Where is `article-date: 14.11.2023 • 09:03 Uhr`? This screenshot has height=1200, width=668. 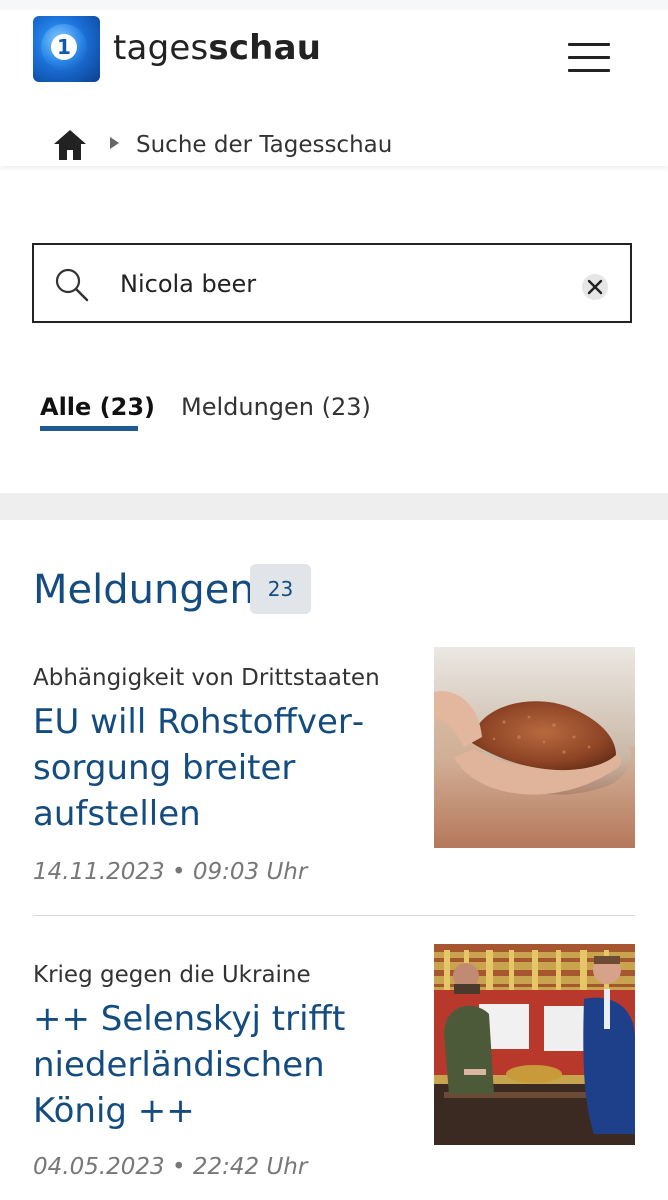 article-date: 14.11.2023 • 09:03 Uhr is located at coordinates (170, 872).